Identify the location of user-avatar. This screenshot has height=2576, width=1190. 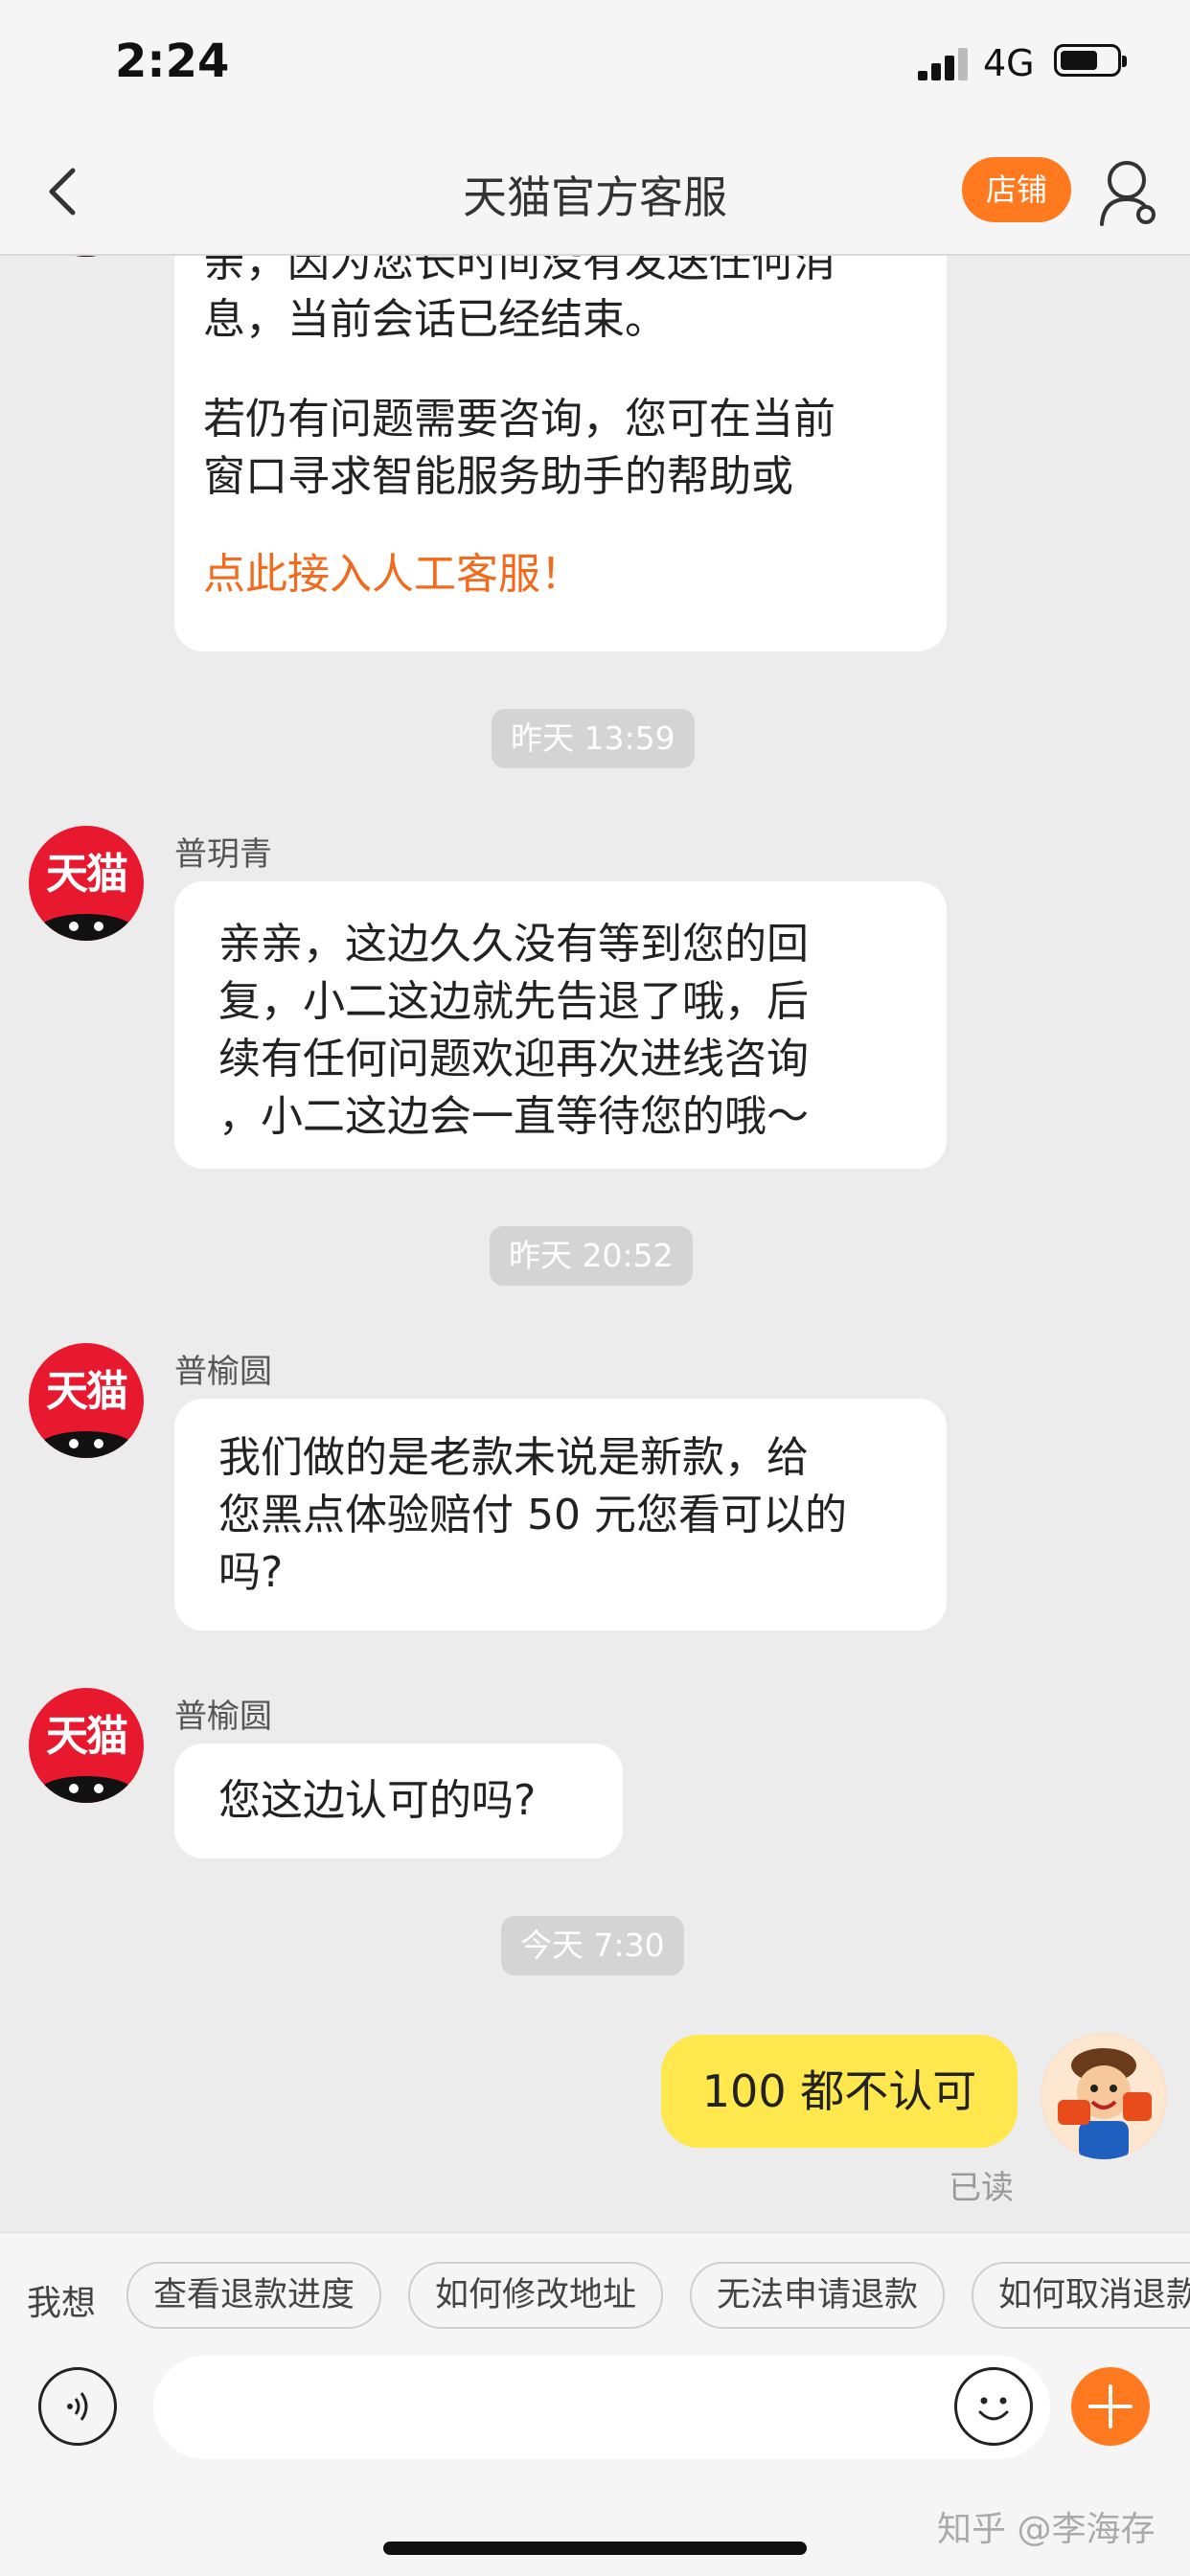
(1104, 2096).